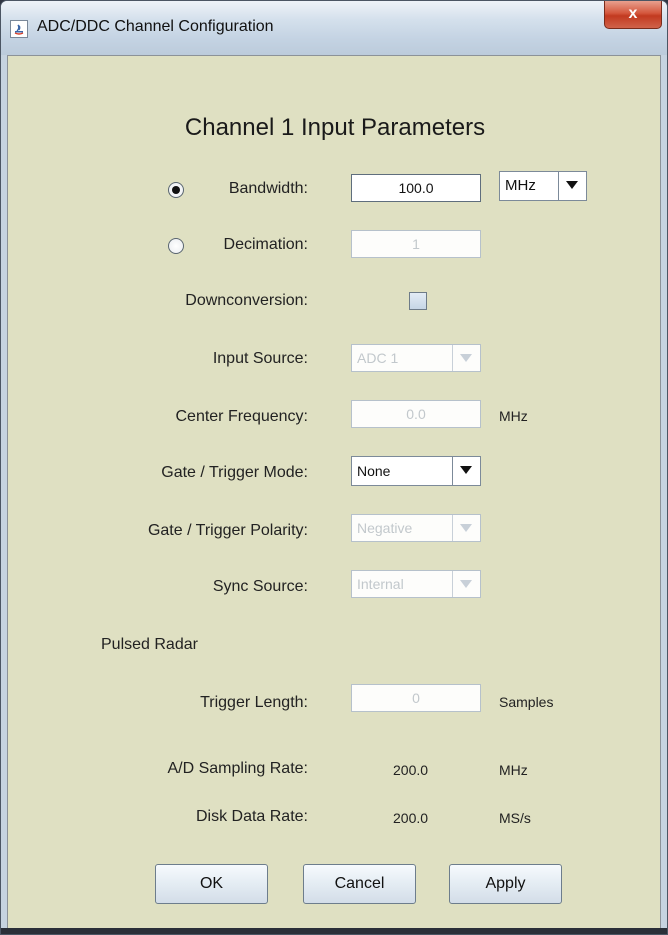 This screenshot has height=935, width=668. I want to click on gate-trigger-polarity-select: Negative, so click(416, 528).